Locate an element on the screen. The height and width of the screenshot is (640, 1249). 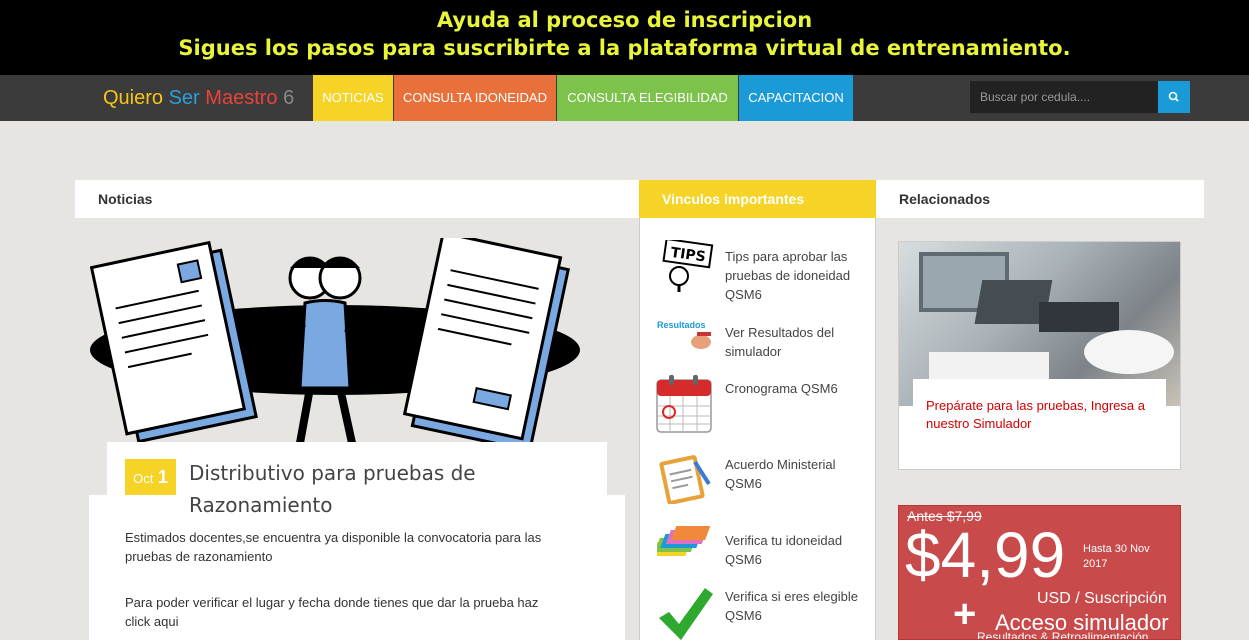
promo-unit: USD / Suscripción is located at coordinates (1102, 598).